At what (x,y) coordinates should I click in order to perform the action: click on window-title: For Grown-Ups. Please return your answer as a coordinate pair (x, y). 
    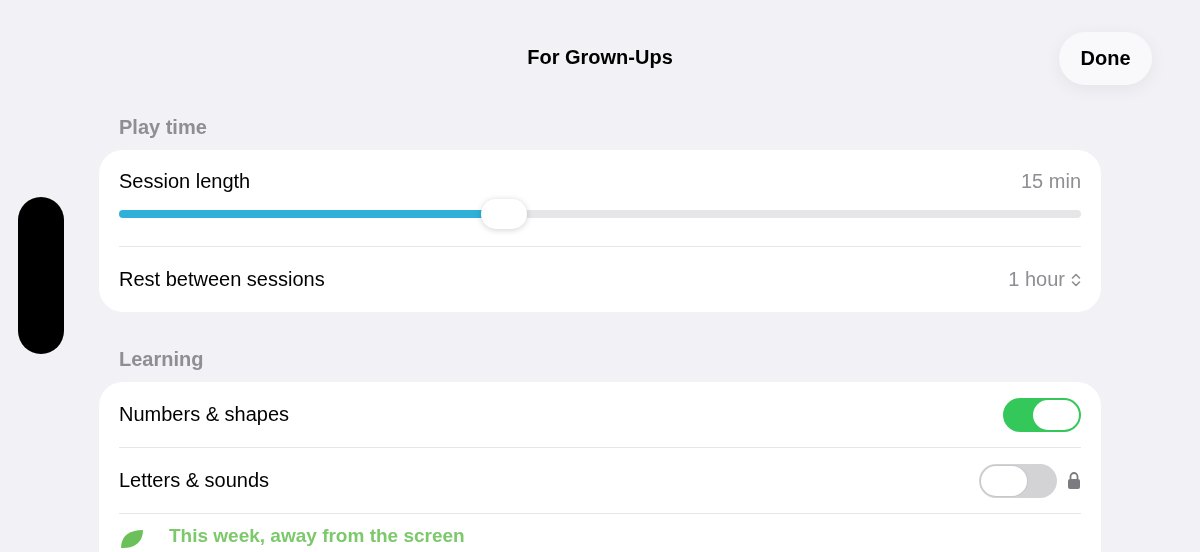
    Looking at the image, I should click on (600, 58).